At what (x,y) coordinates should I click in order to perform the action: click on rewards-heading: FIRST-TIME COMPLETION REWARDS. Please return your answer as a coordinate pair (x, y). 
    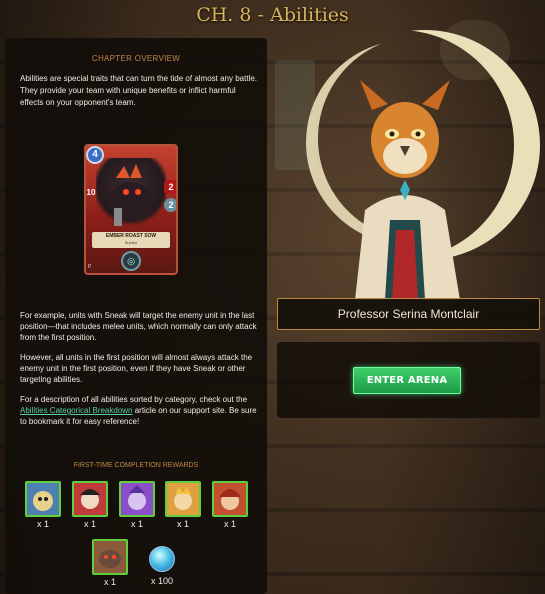
    Looking at the image, I should click on (136, 465).